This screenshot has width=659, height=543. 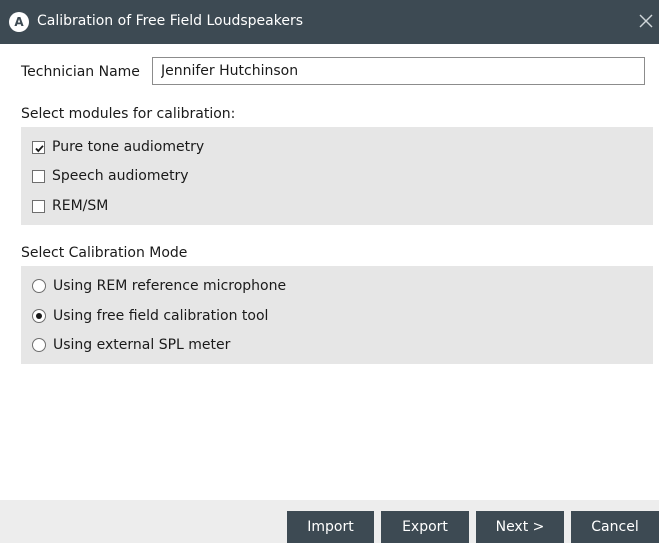 What do you see at coordinates (38, 206) in the screenshot?
I see `rem-sm-checkbox` at bounding box center [38, 206].